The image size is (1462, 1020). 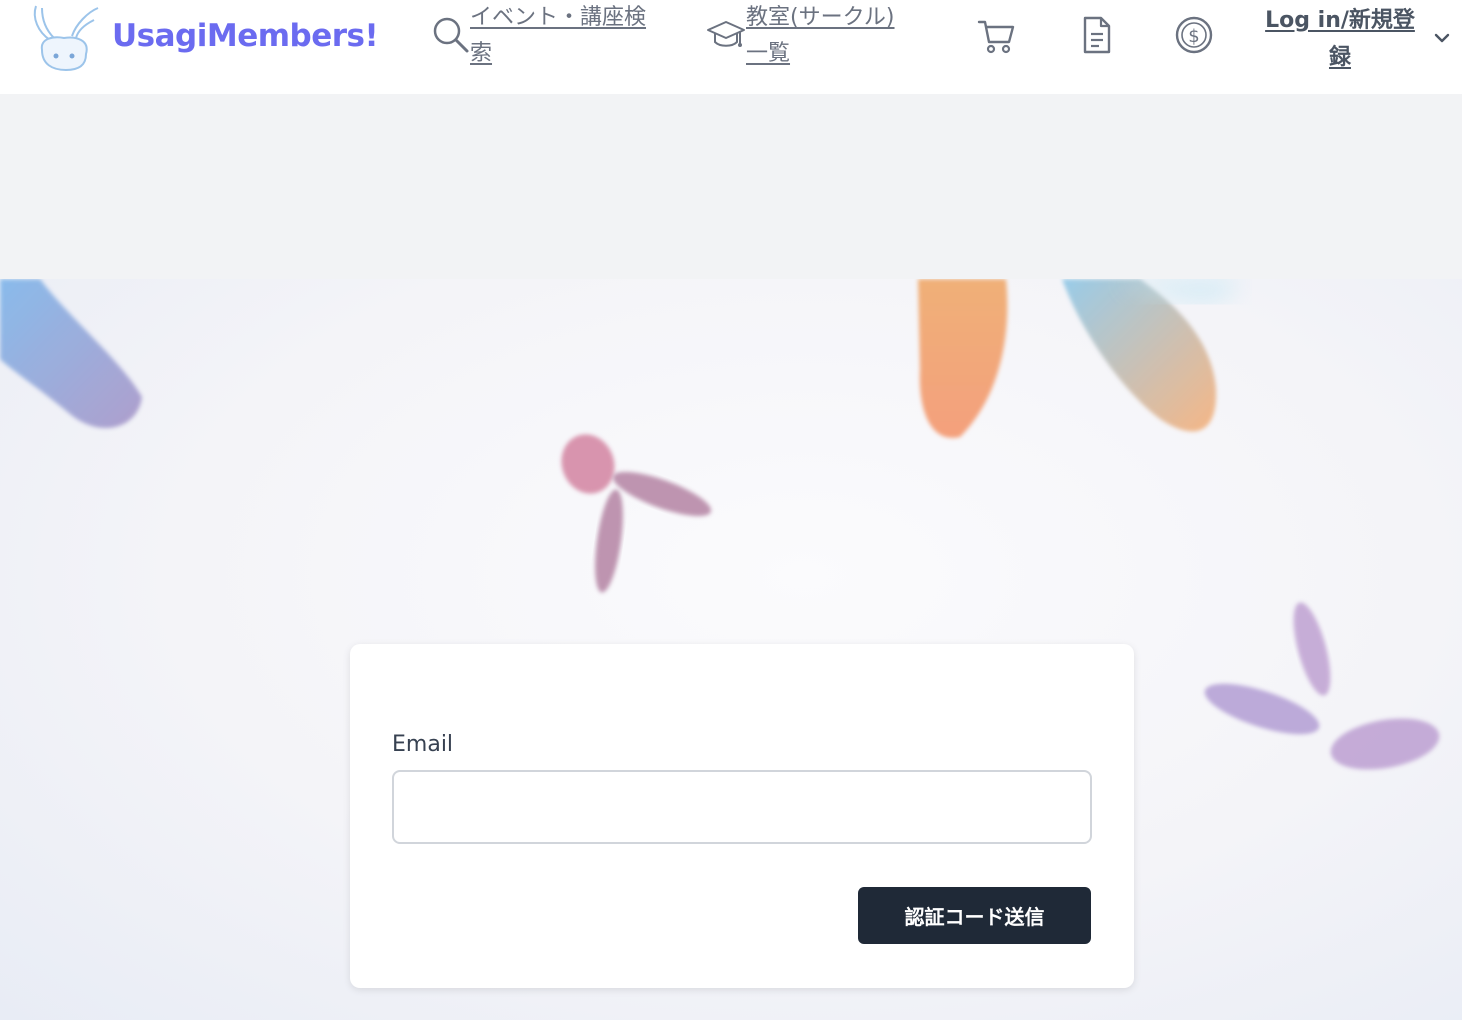 What do you see at coordinates (451, 35) in the screenshot?
I see `search-icon` at bounding box center [451, 35].